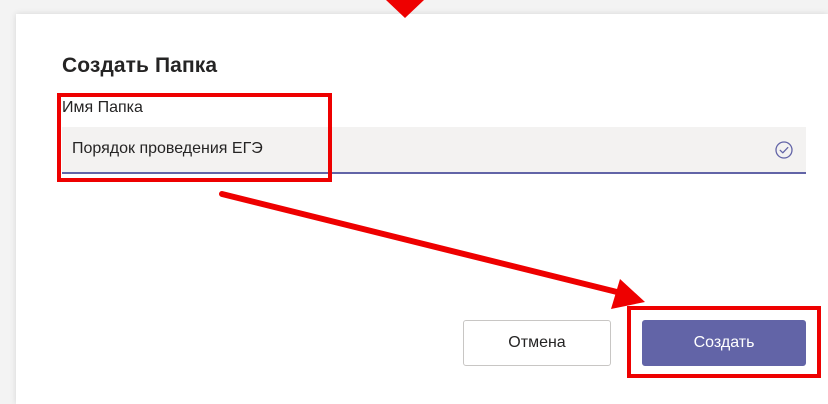  What do you see at coordinates (434, 150) in the screenshot?
I see `folder-name-input: Порядок проведения ЕГЭ` at bounding box center [434, 150].